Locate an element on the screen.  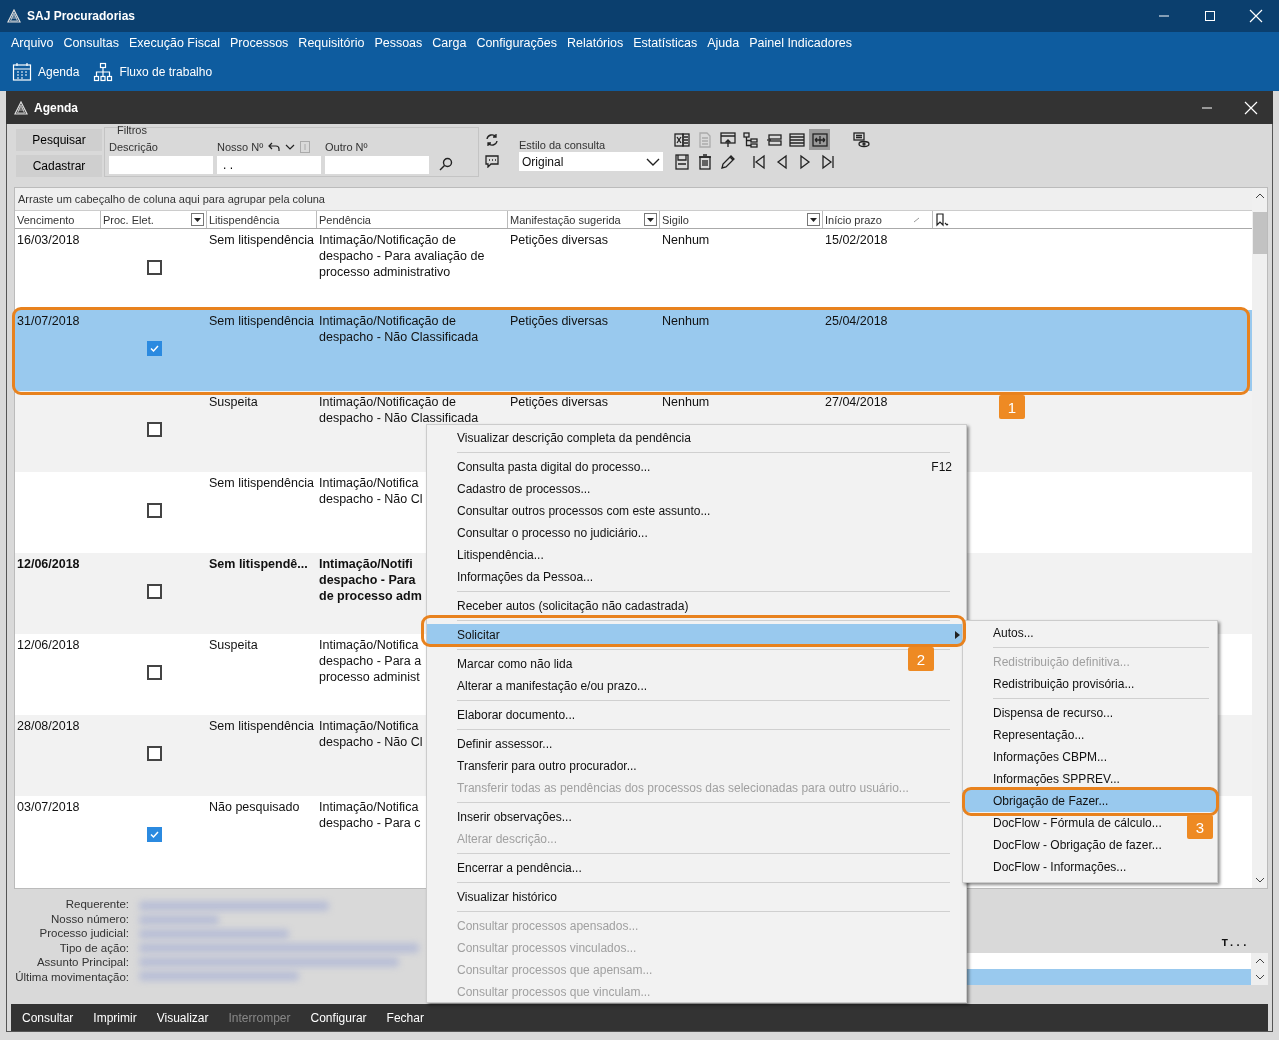
field-label: Tipo de ação: is located at coordinates (94, 947).